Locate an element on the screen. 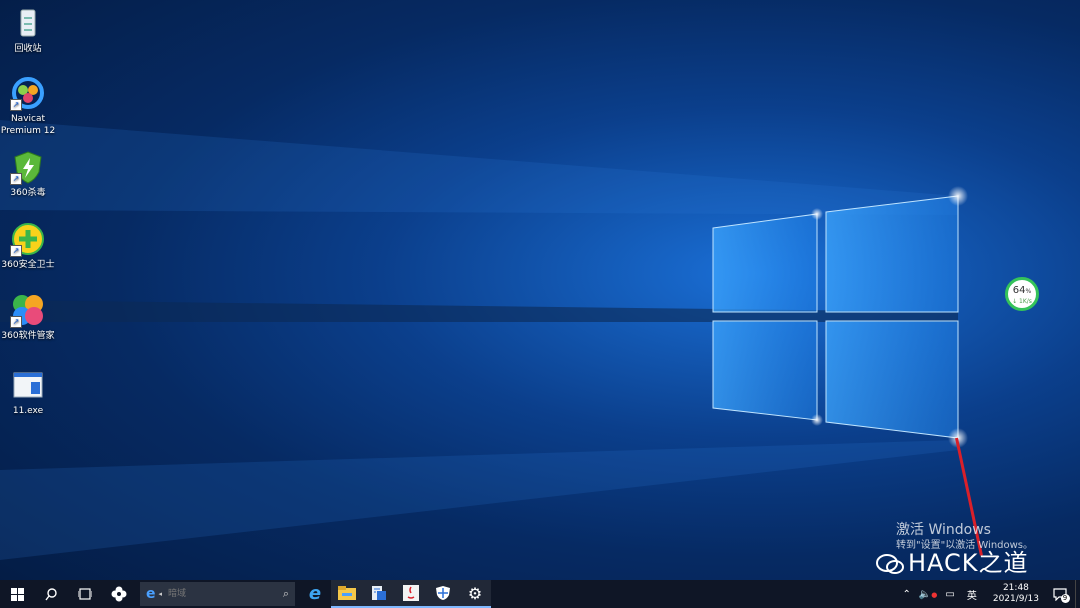  pinwheel-icon is located at coordinates (119, 594).